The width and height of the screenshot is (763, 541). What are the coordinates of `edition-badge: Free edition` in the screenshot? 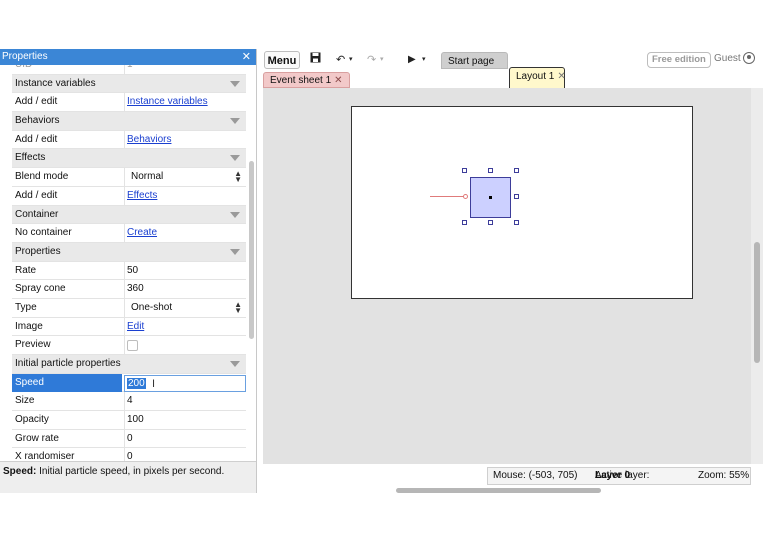 It's located at (679, 60).